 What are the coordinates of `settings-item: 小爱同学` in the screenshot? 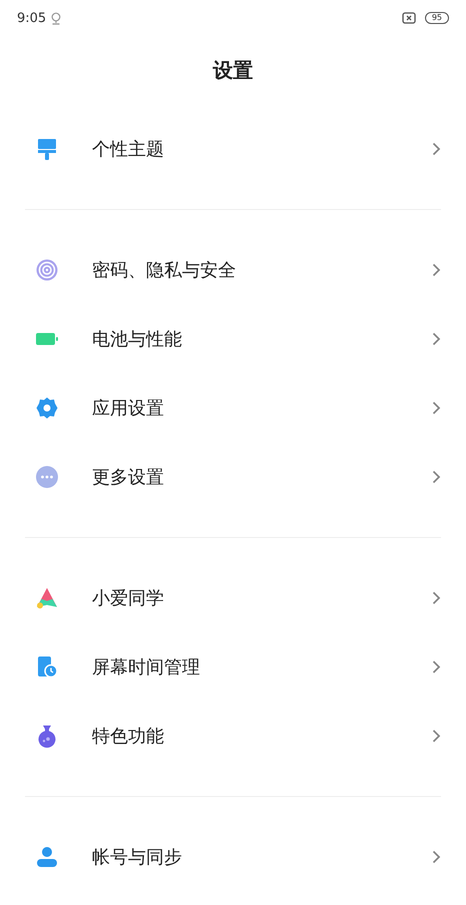 It's located at (233, 597).